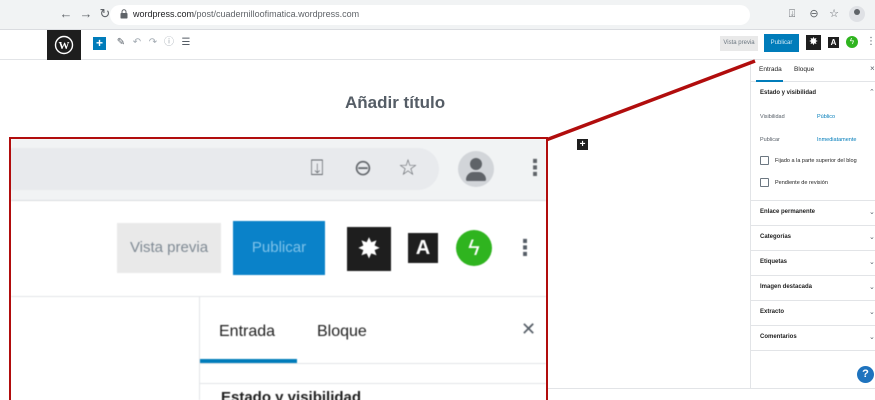 The width and height of the screenshot is (875, 400). I want to click on zoom-close-icon: ✕, so click(529, 329).